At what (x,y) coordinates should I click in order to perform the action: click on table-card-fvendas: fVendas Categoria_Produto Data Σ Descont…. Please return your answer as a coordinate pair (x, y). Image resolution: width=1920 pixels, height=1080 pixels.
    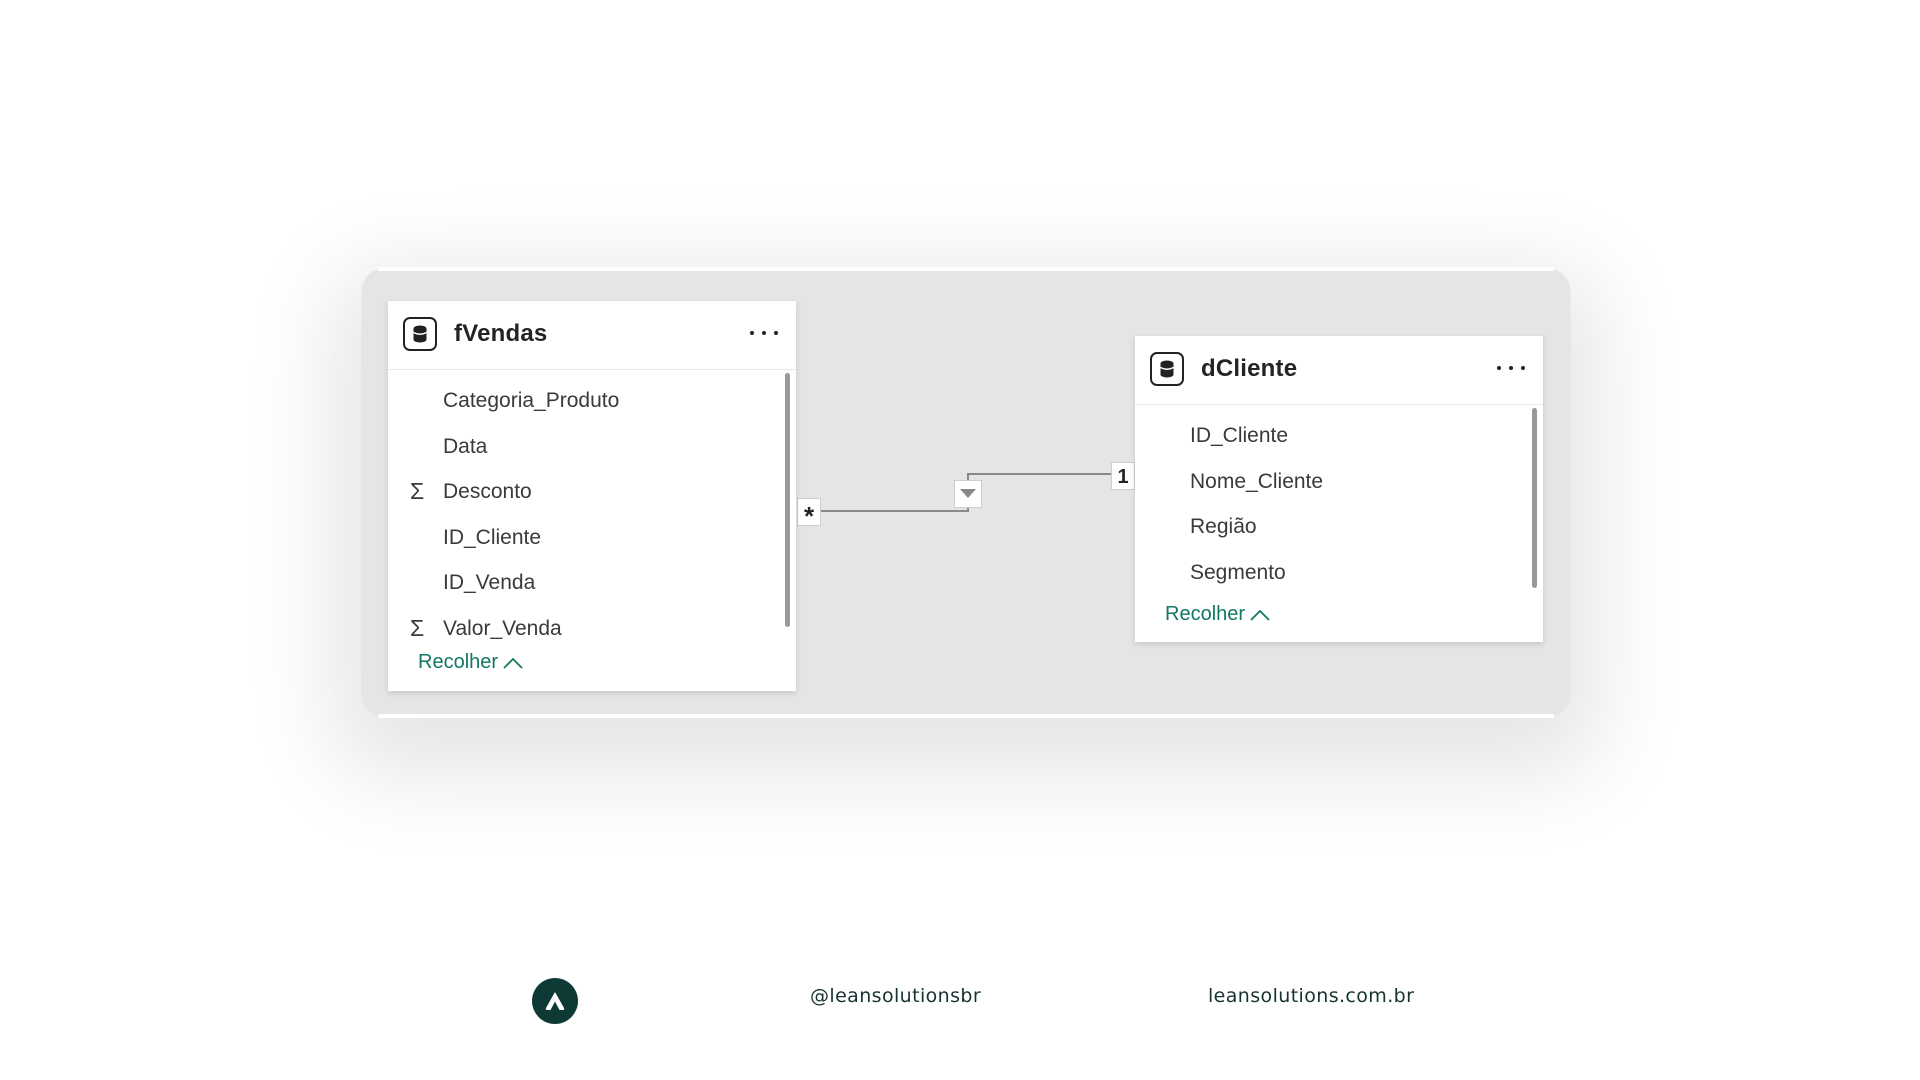
    Looking at the image, I should click on (592, 496).